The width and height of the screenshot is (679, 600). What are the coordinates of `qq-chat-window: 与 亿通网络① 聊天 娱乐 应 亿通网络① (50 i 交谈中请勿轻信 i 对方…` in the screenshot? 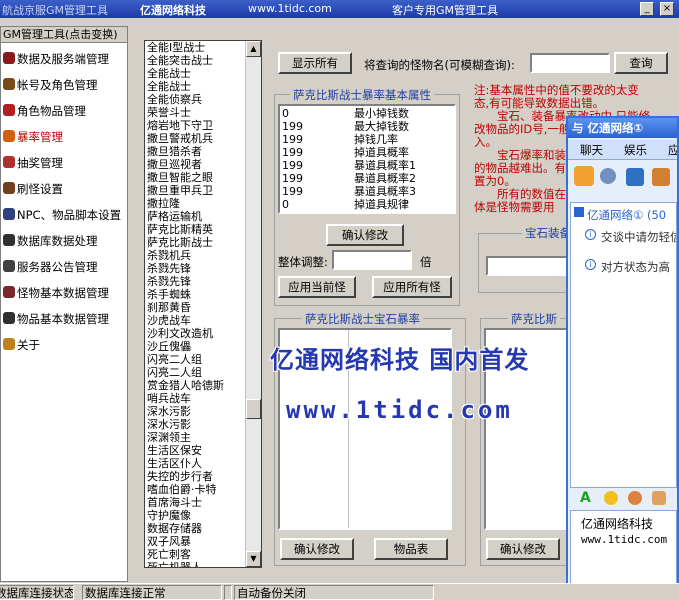 It's located at (622, 358).